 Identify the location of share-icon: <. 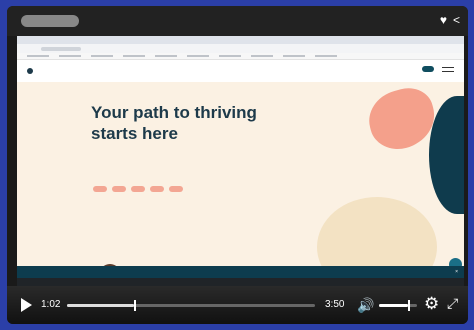
(456, 20).